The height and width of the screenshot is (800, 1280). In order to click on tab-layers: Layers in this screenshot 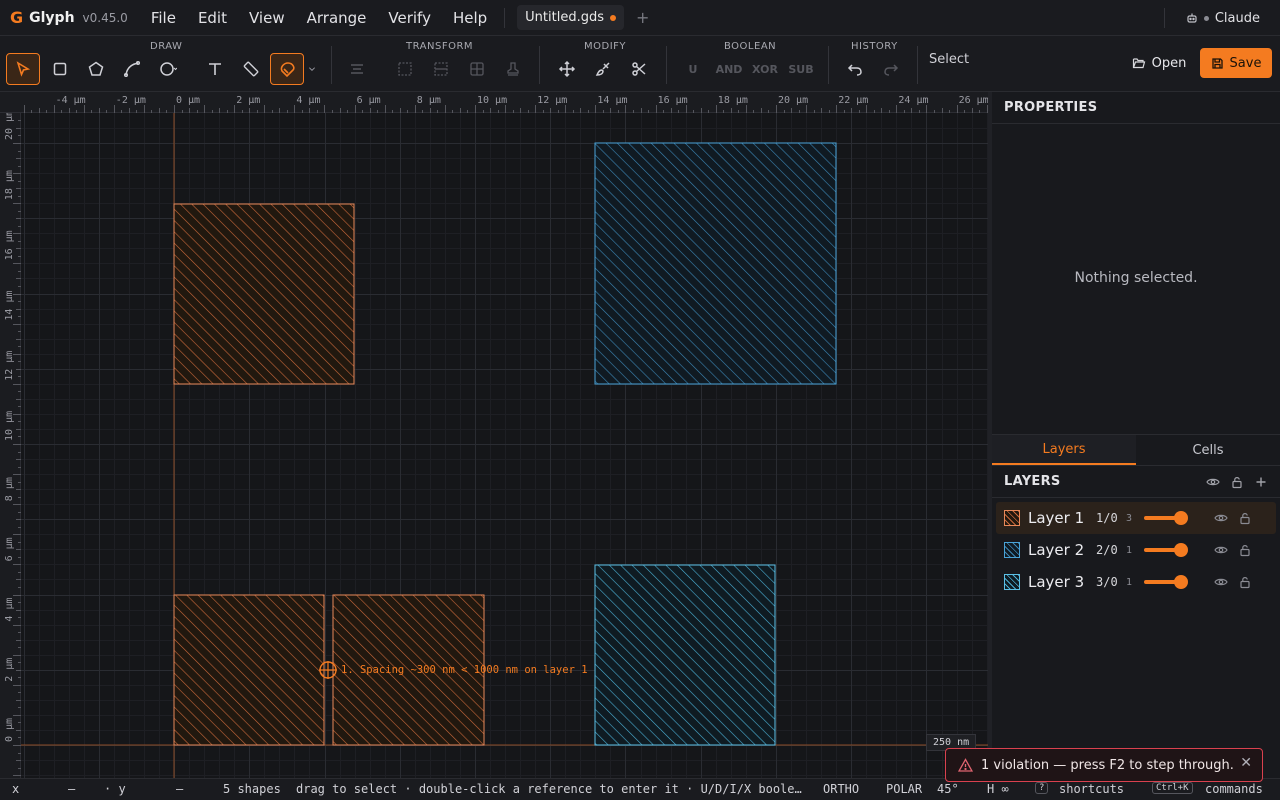, I will do `click(1064, 450)`.